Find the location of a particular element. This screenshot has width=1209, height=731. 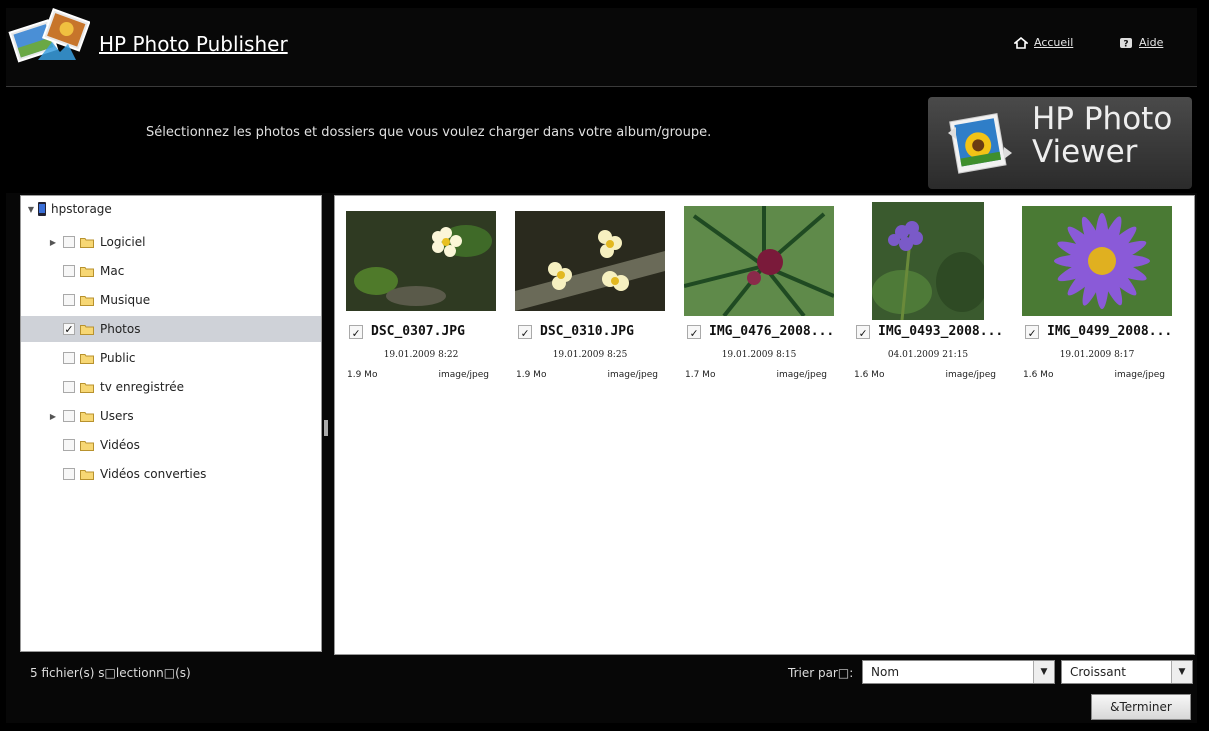

tree-item: Mac is located at coordinates (171, 271).